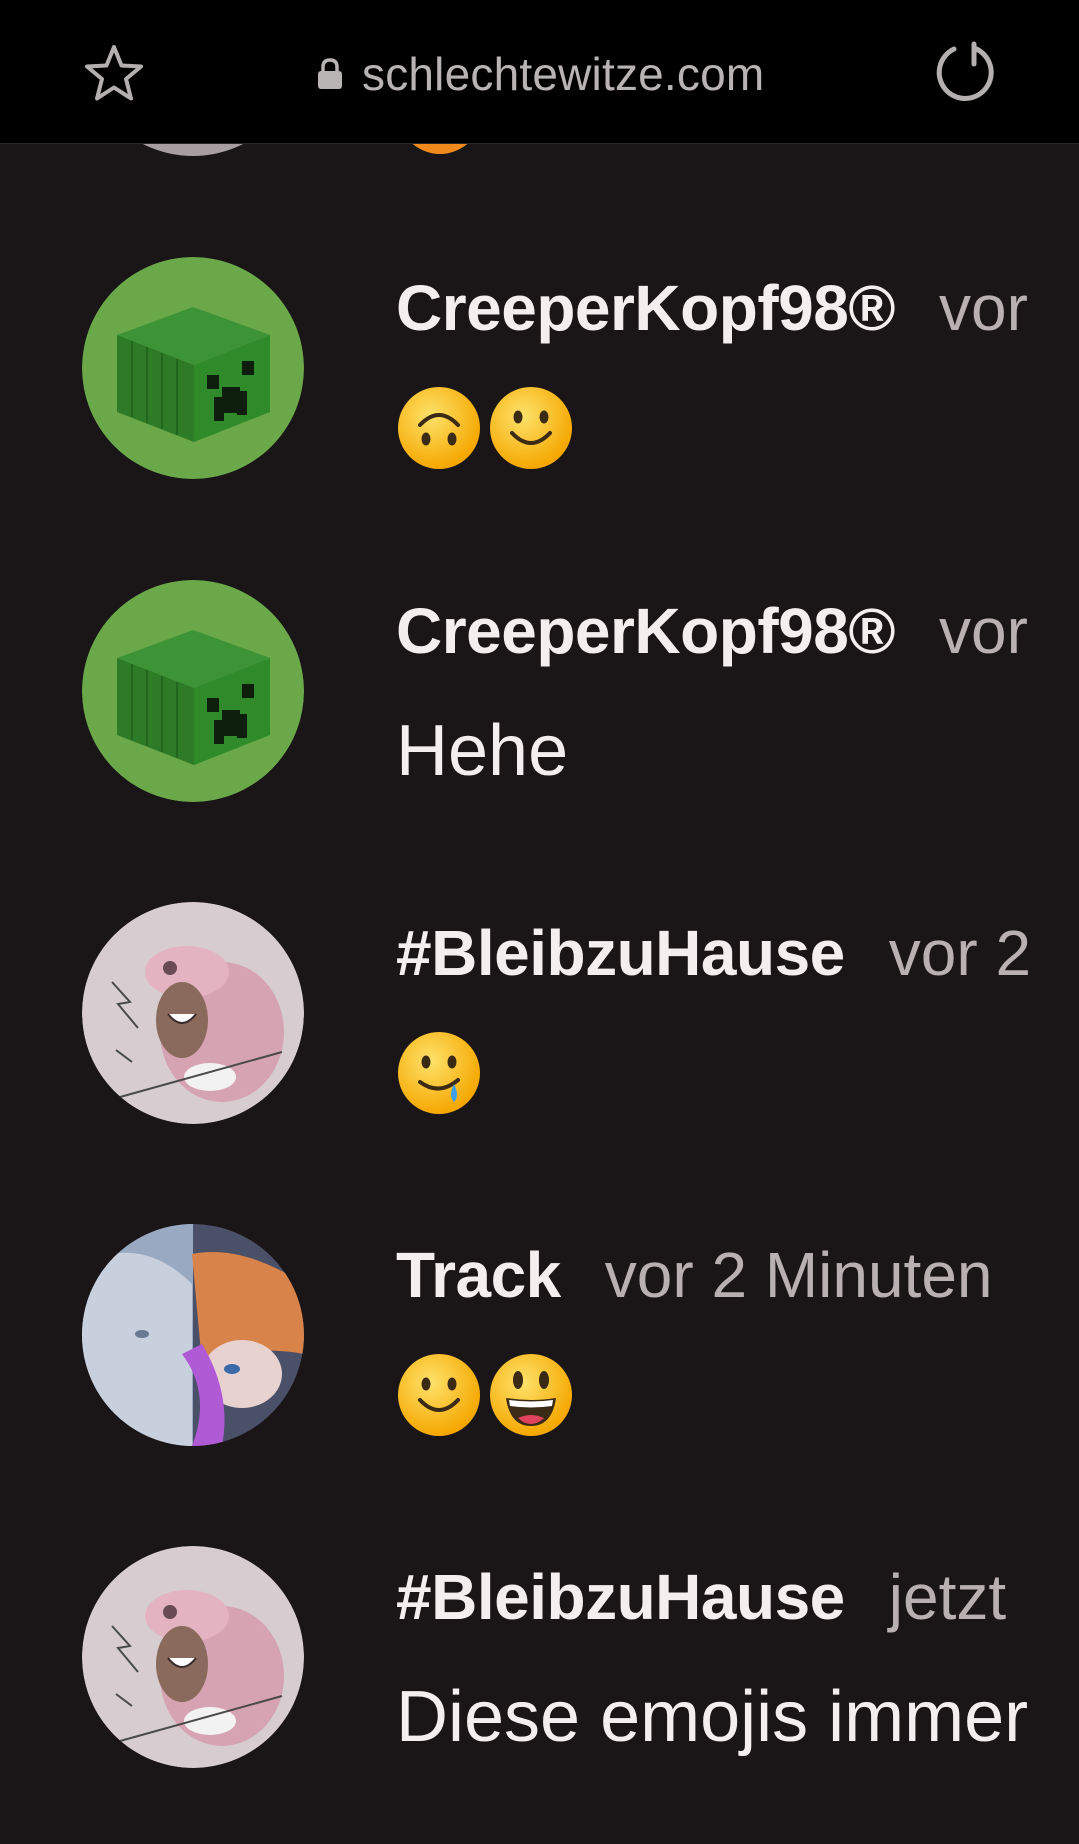 The height and width of the screenshot is (1844, 1079). I want to click on message-header: #BleibzuHause jetzt, so click(701, 1597).